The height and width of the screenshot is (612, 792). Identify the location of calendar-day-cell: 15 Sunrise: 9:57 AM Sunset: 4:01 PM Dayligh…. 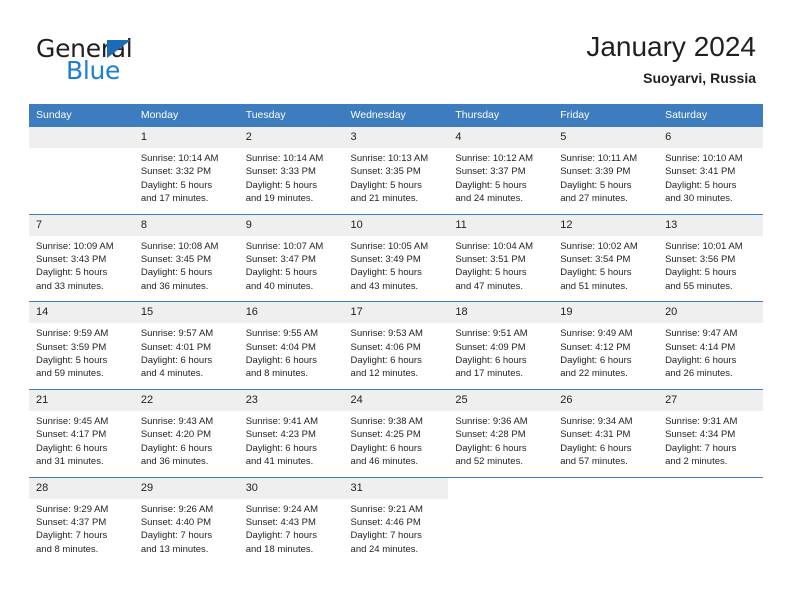
(186, 345).